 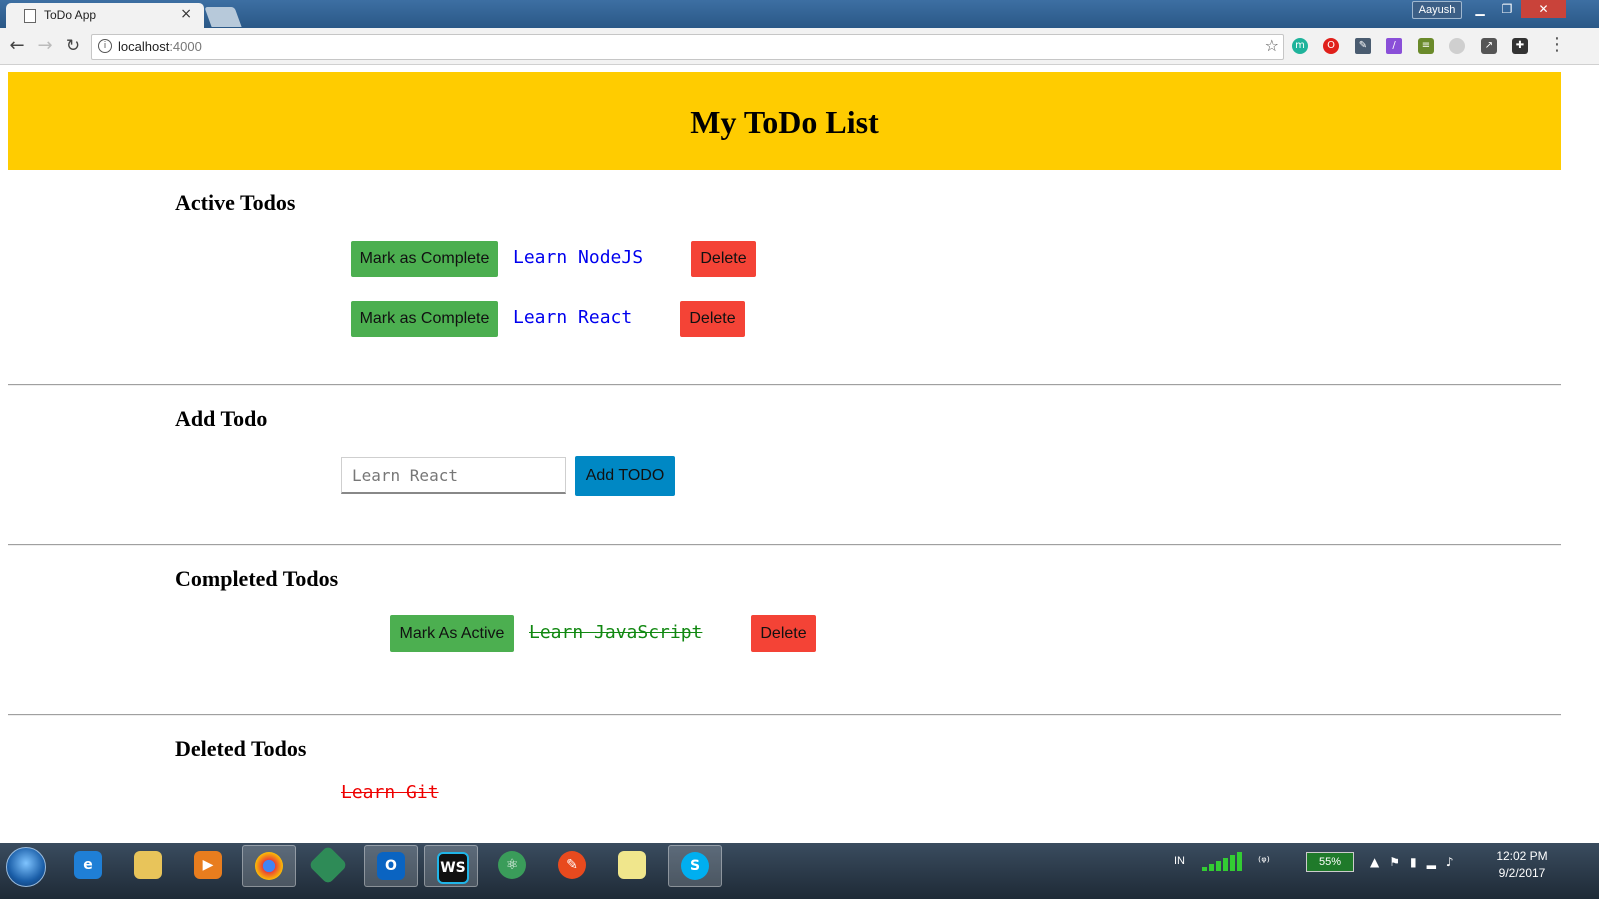 What do you see at coordinates (241, 748) in the screenshot?
I see `deleted-todos-heading: Deleted Todos` at bounding box center [241, 748].